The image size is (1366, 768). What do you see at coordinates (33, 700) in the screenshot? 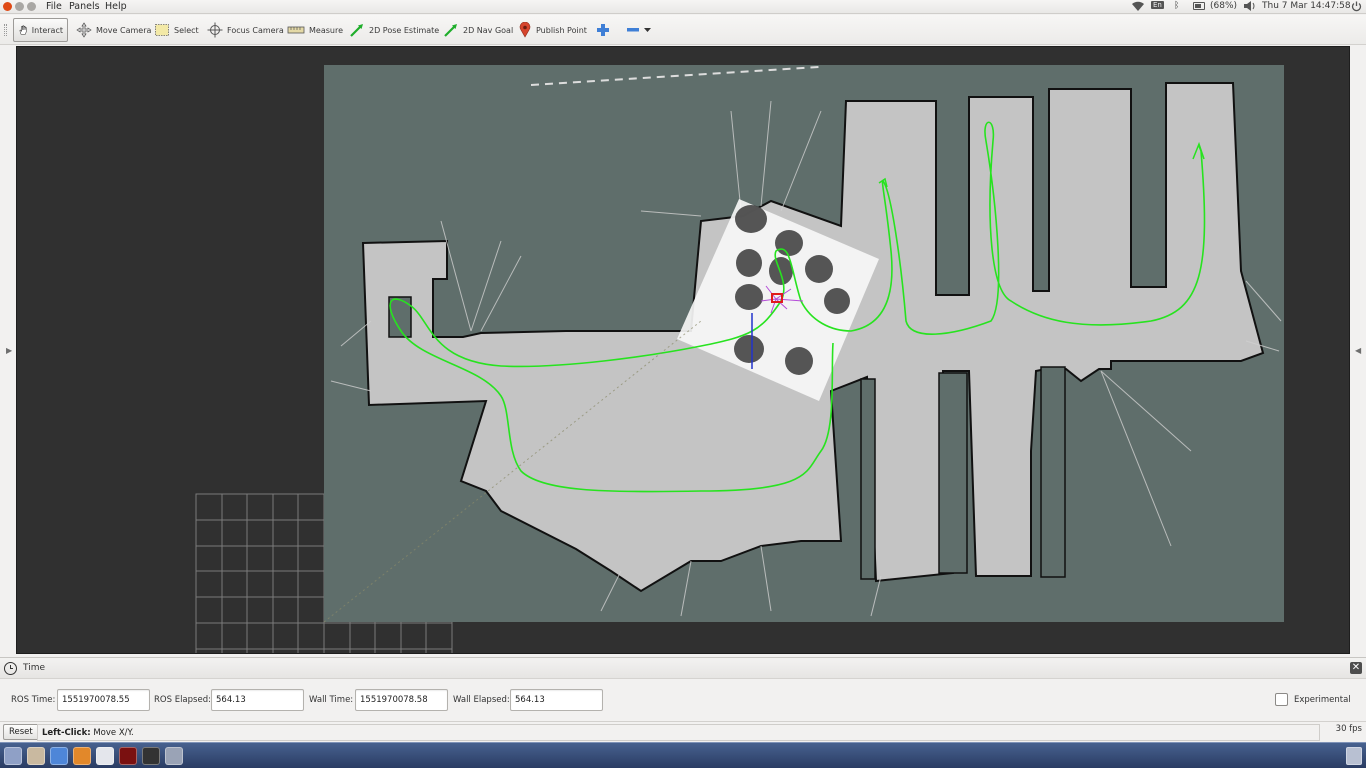
I see `ros-time-label: ROS Time:` at bounding box center [33, 700].